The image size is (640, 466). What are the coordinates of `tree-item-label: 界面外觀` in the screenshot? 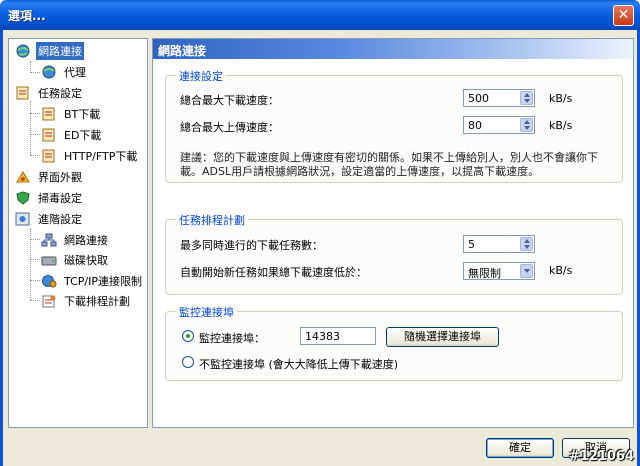 It's located at (60, 177).